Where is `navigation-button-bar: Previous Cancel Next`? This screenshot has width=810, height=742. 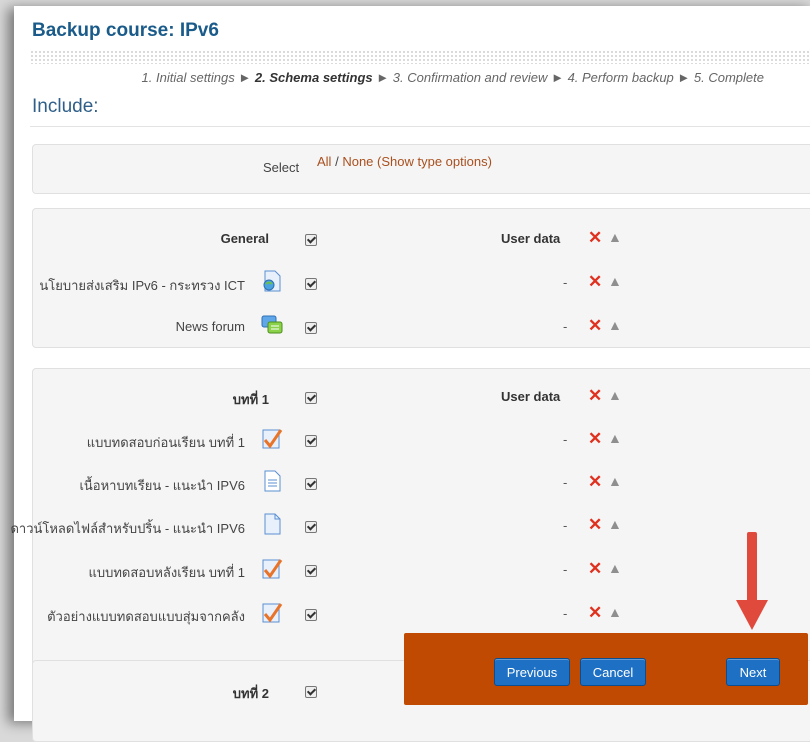
navigation-button-bar: Previous Cancel Next is located at coordinates (606, 669).